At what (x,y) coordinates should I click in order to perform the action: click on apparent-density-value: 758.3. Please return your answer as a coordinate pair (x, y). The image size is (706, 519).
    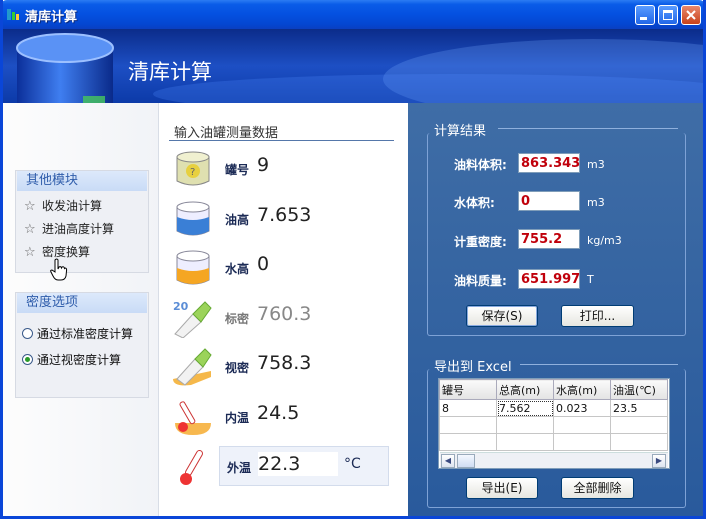
    Looking at the image, I should click on (284, 363).